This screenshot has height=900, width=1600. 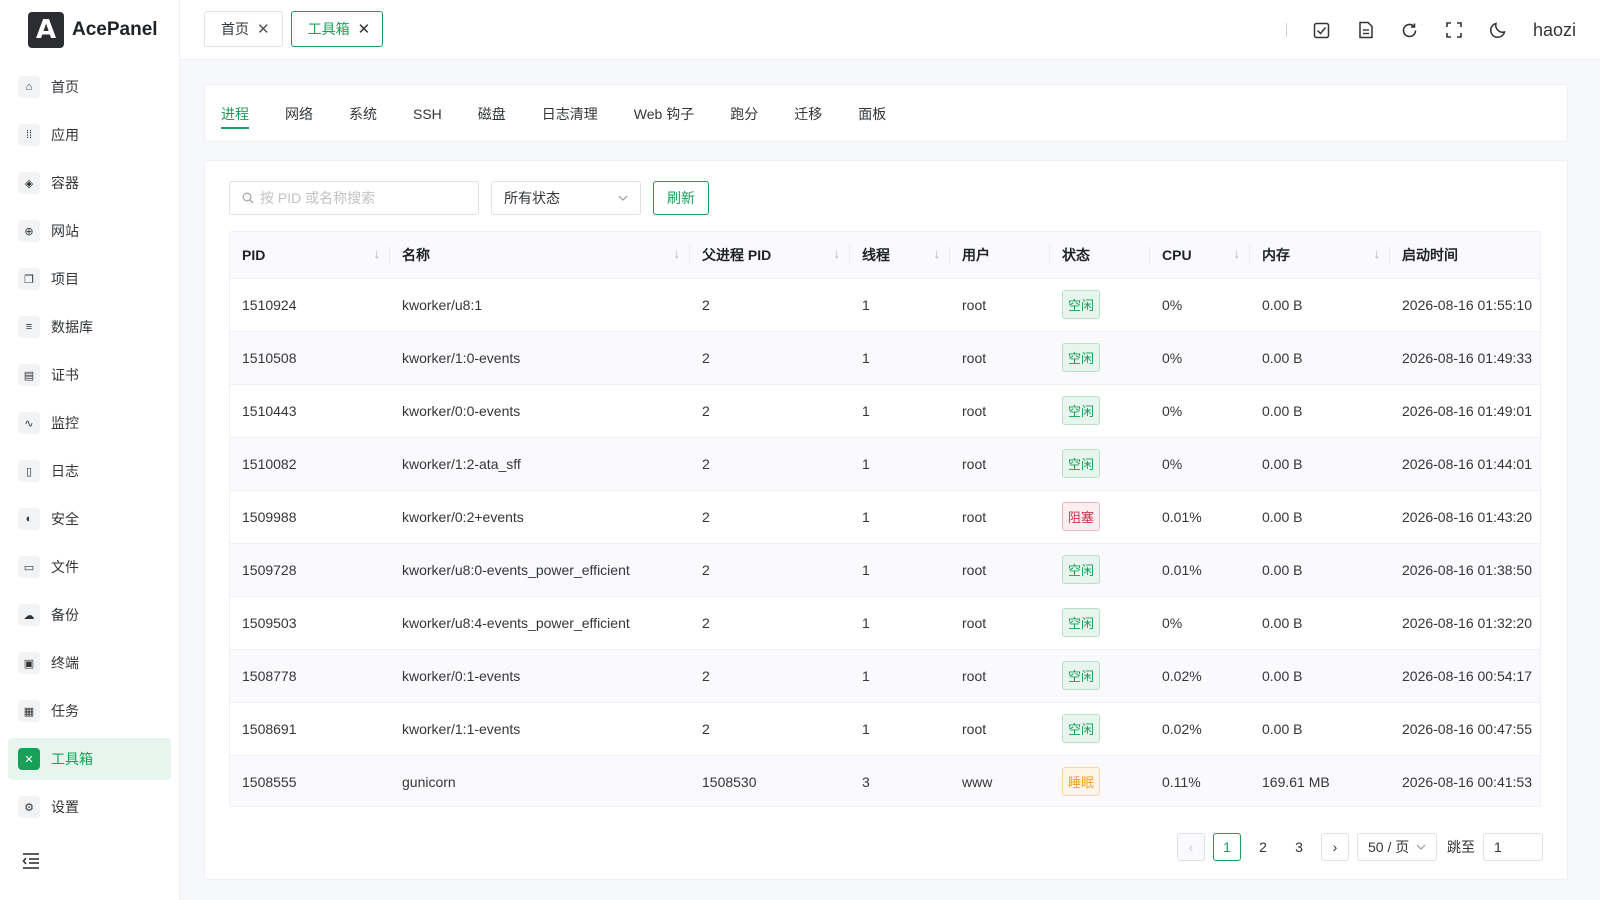 I want to click on column-header: PID ↓, so click(x=310, y=255).